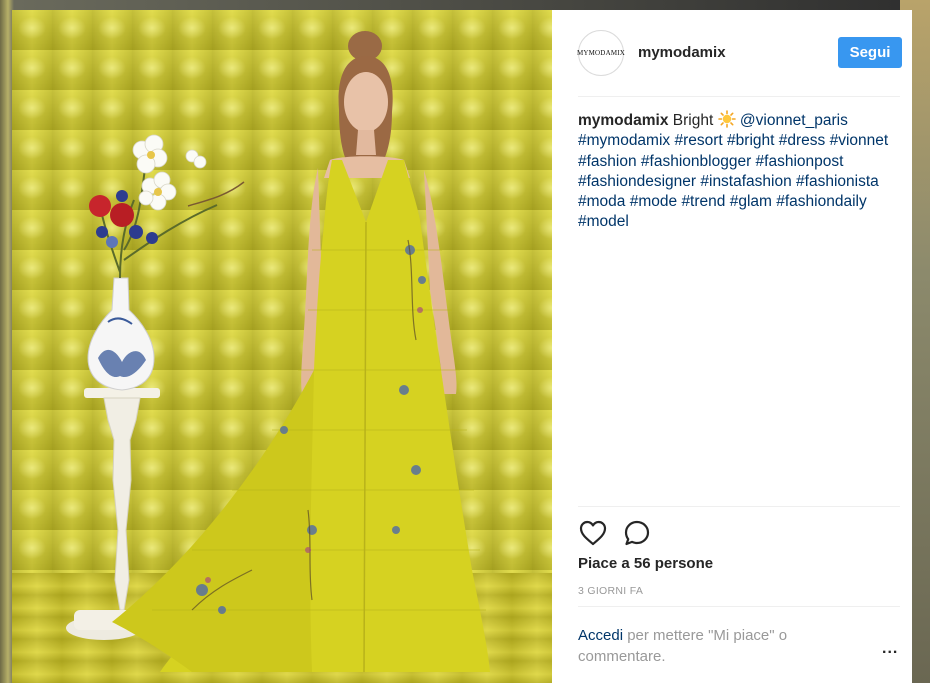 The width and height of the screenshot is (930, 683). What do you see at coordinates (615, 533) in the screenshot?
I see `post-actions` at bounding box center [615, 533].